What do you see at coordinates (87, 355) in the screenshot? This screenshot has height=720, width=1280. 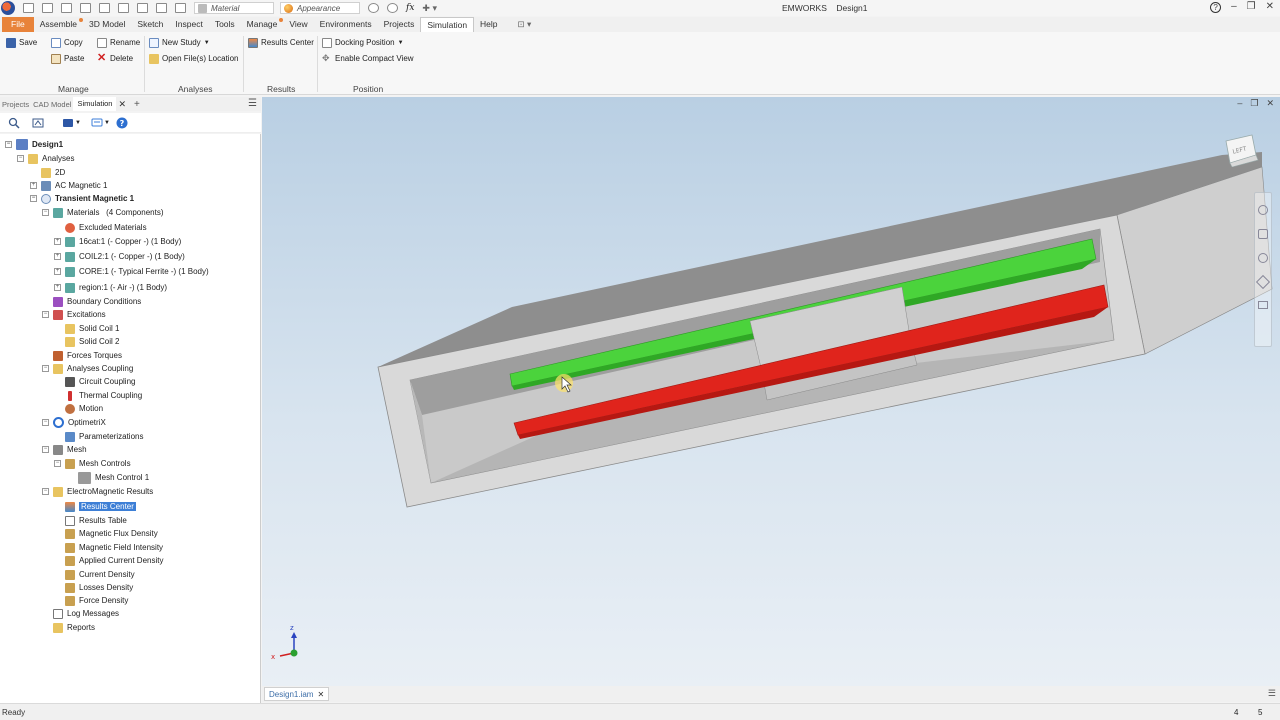 I see `tree-forces-torques: Forces Torques` at bounding box center [87, 355].